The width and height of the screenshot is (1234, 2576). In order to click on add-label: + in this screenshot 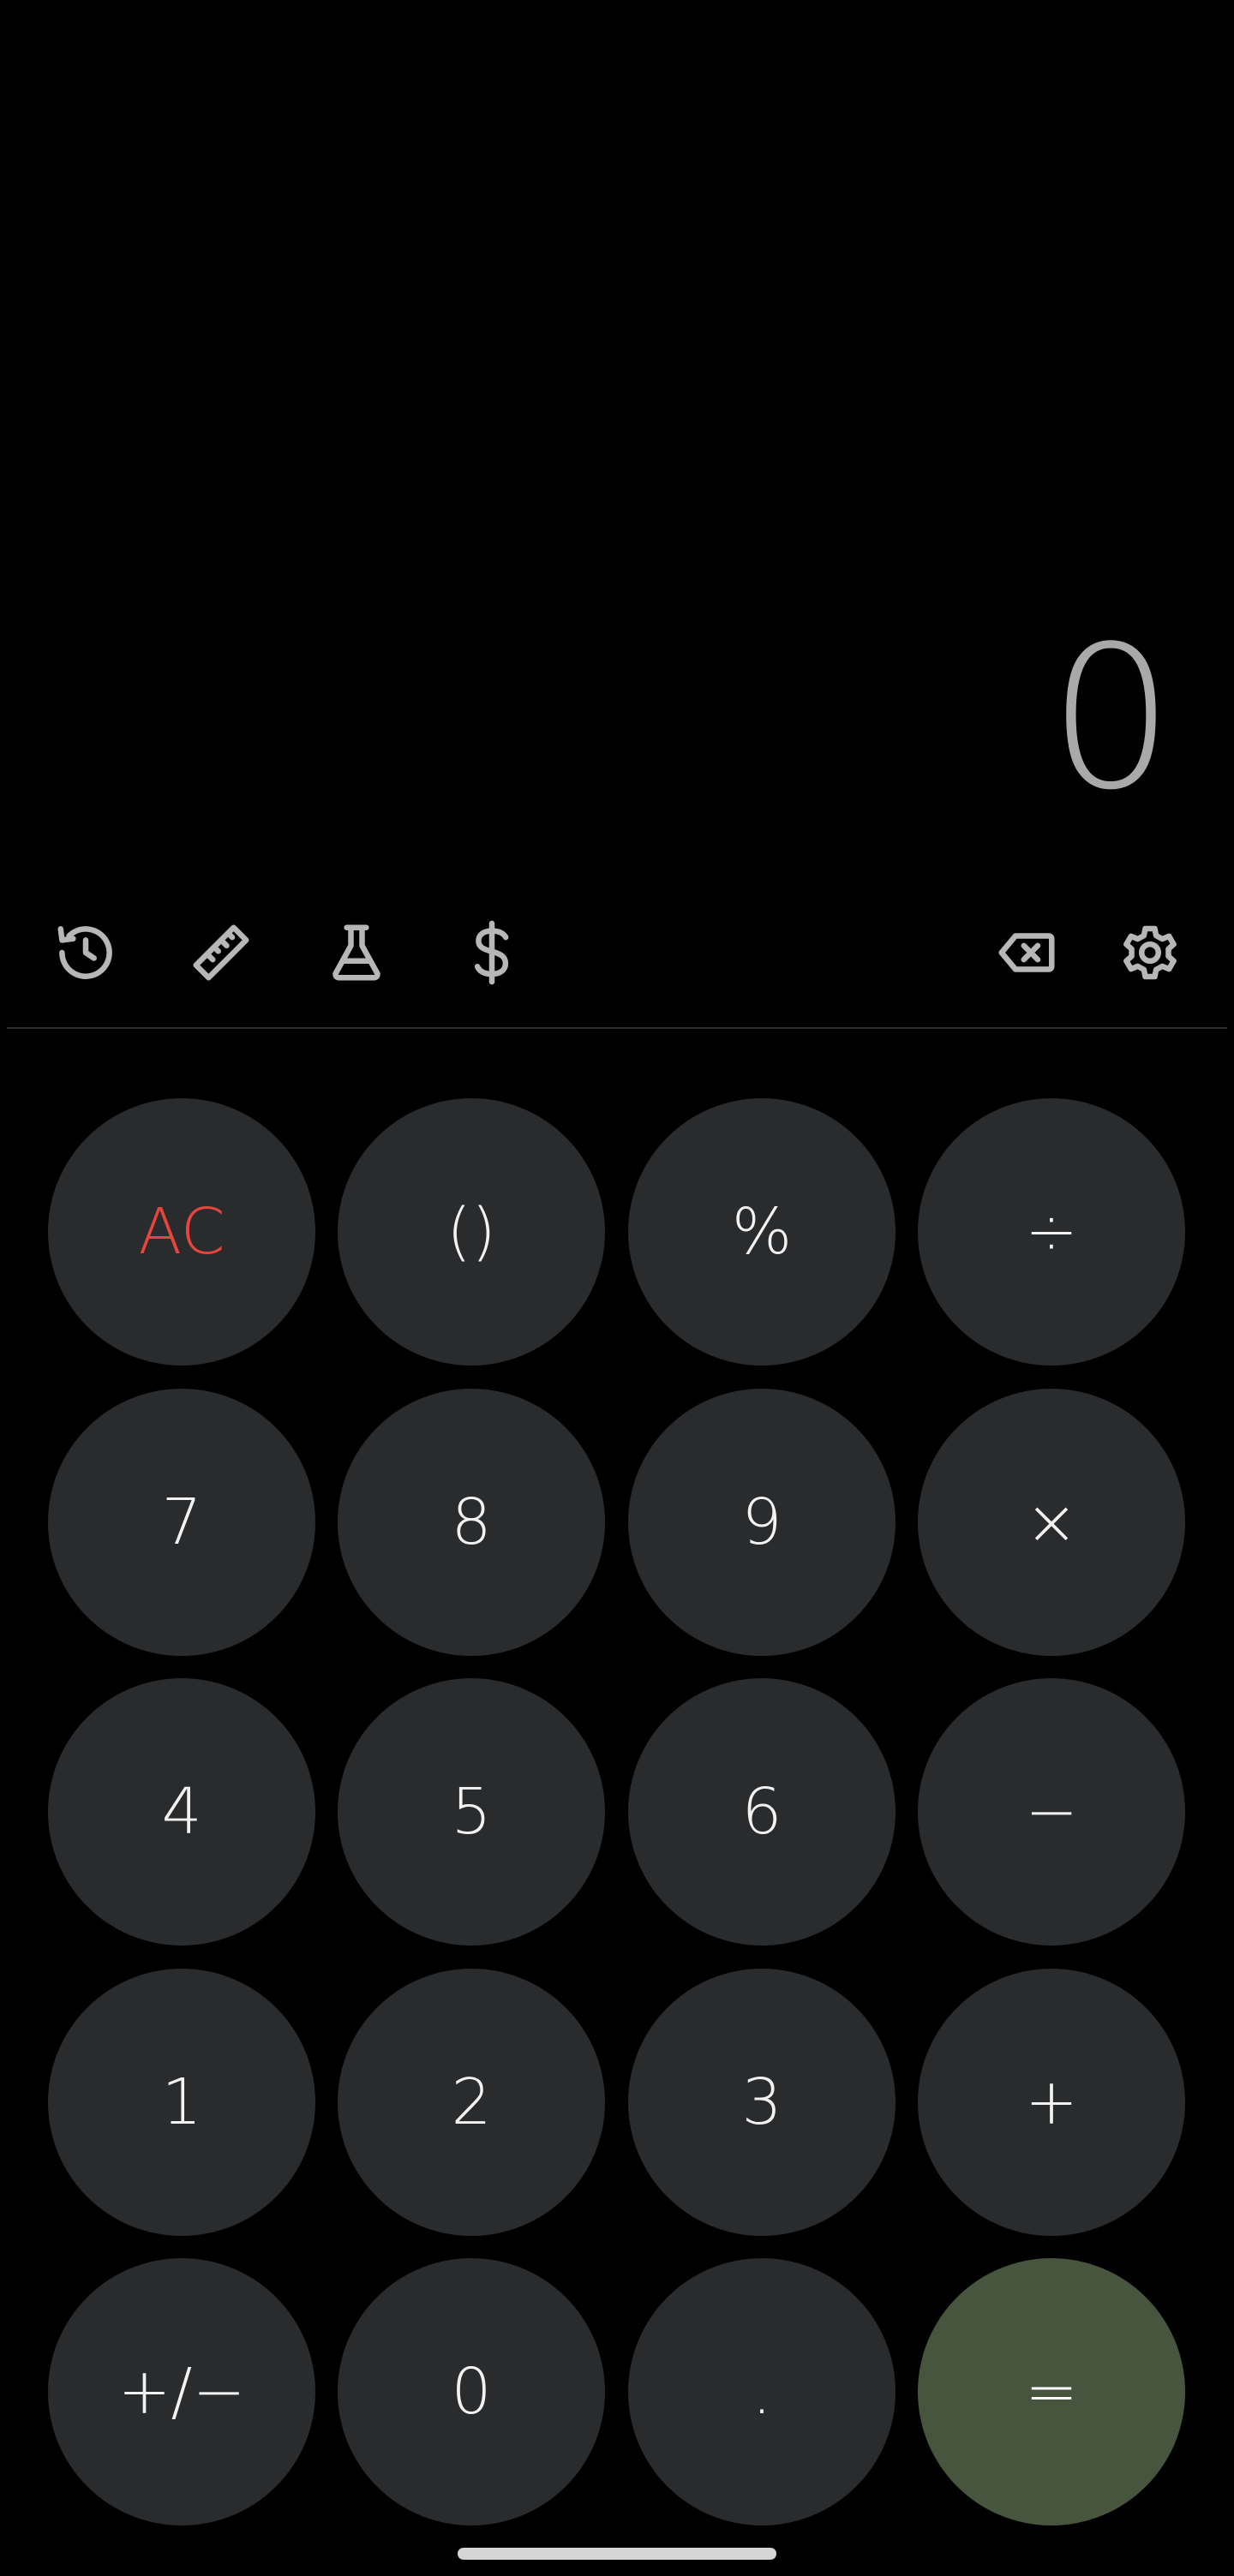, I will do `click(1051, 2102)`.